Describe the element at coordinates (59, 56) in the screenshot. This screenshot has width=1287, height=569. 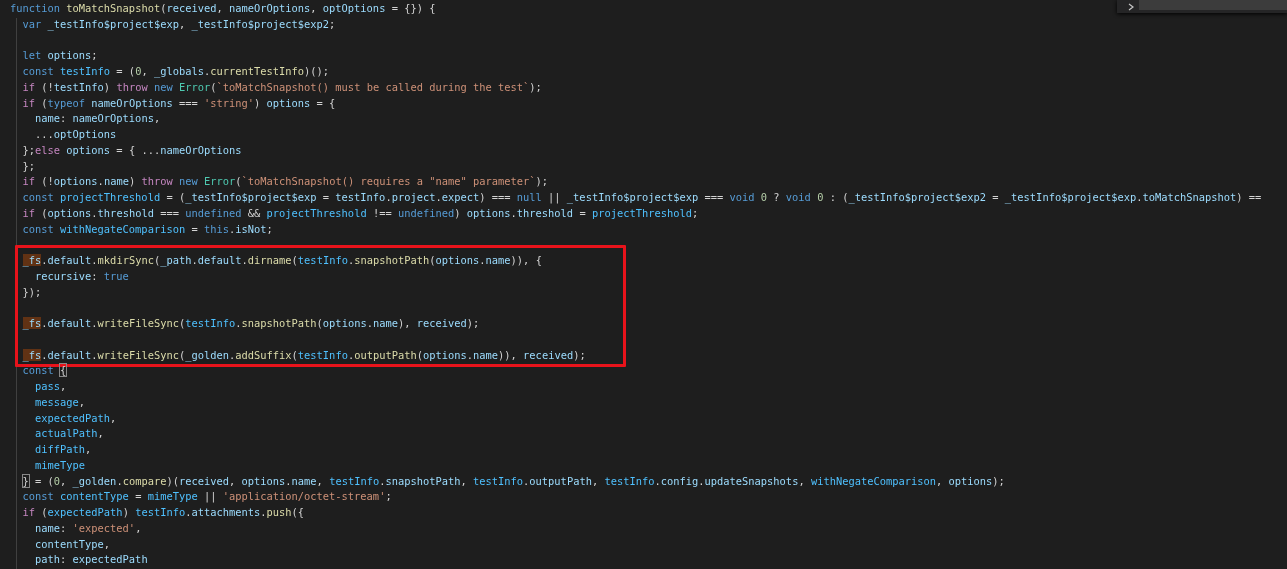
I see `code-line: let options;` at that location.